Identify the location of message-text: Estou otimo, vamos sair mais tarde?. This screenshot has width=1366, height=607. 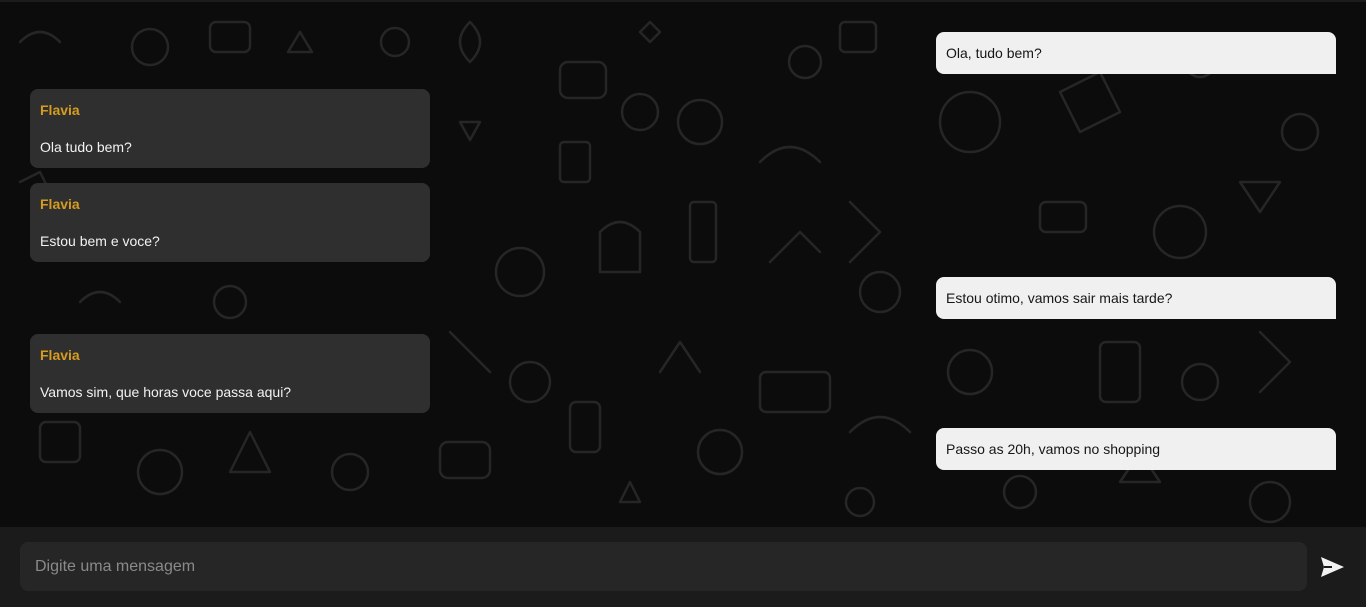
(1059, 298).